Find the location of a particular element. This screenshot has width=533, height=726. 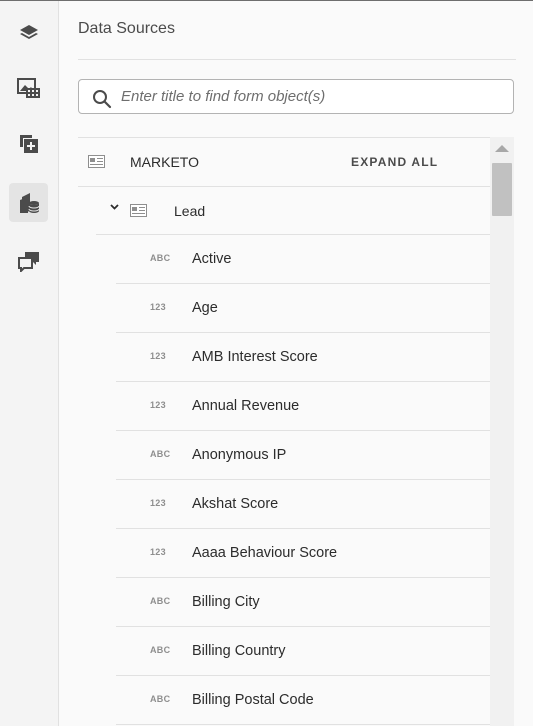

field-row: ABC Billing Postal Code is located at coordinates (303, 700).